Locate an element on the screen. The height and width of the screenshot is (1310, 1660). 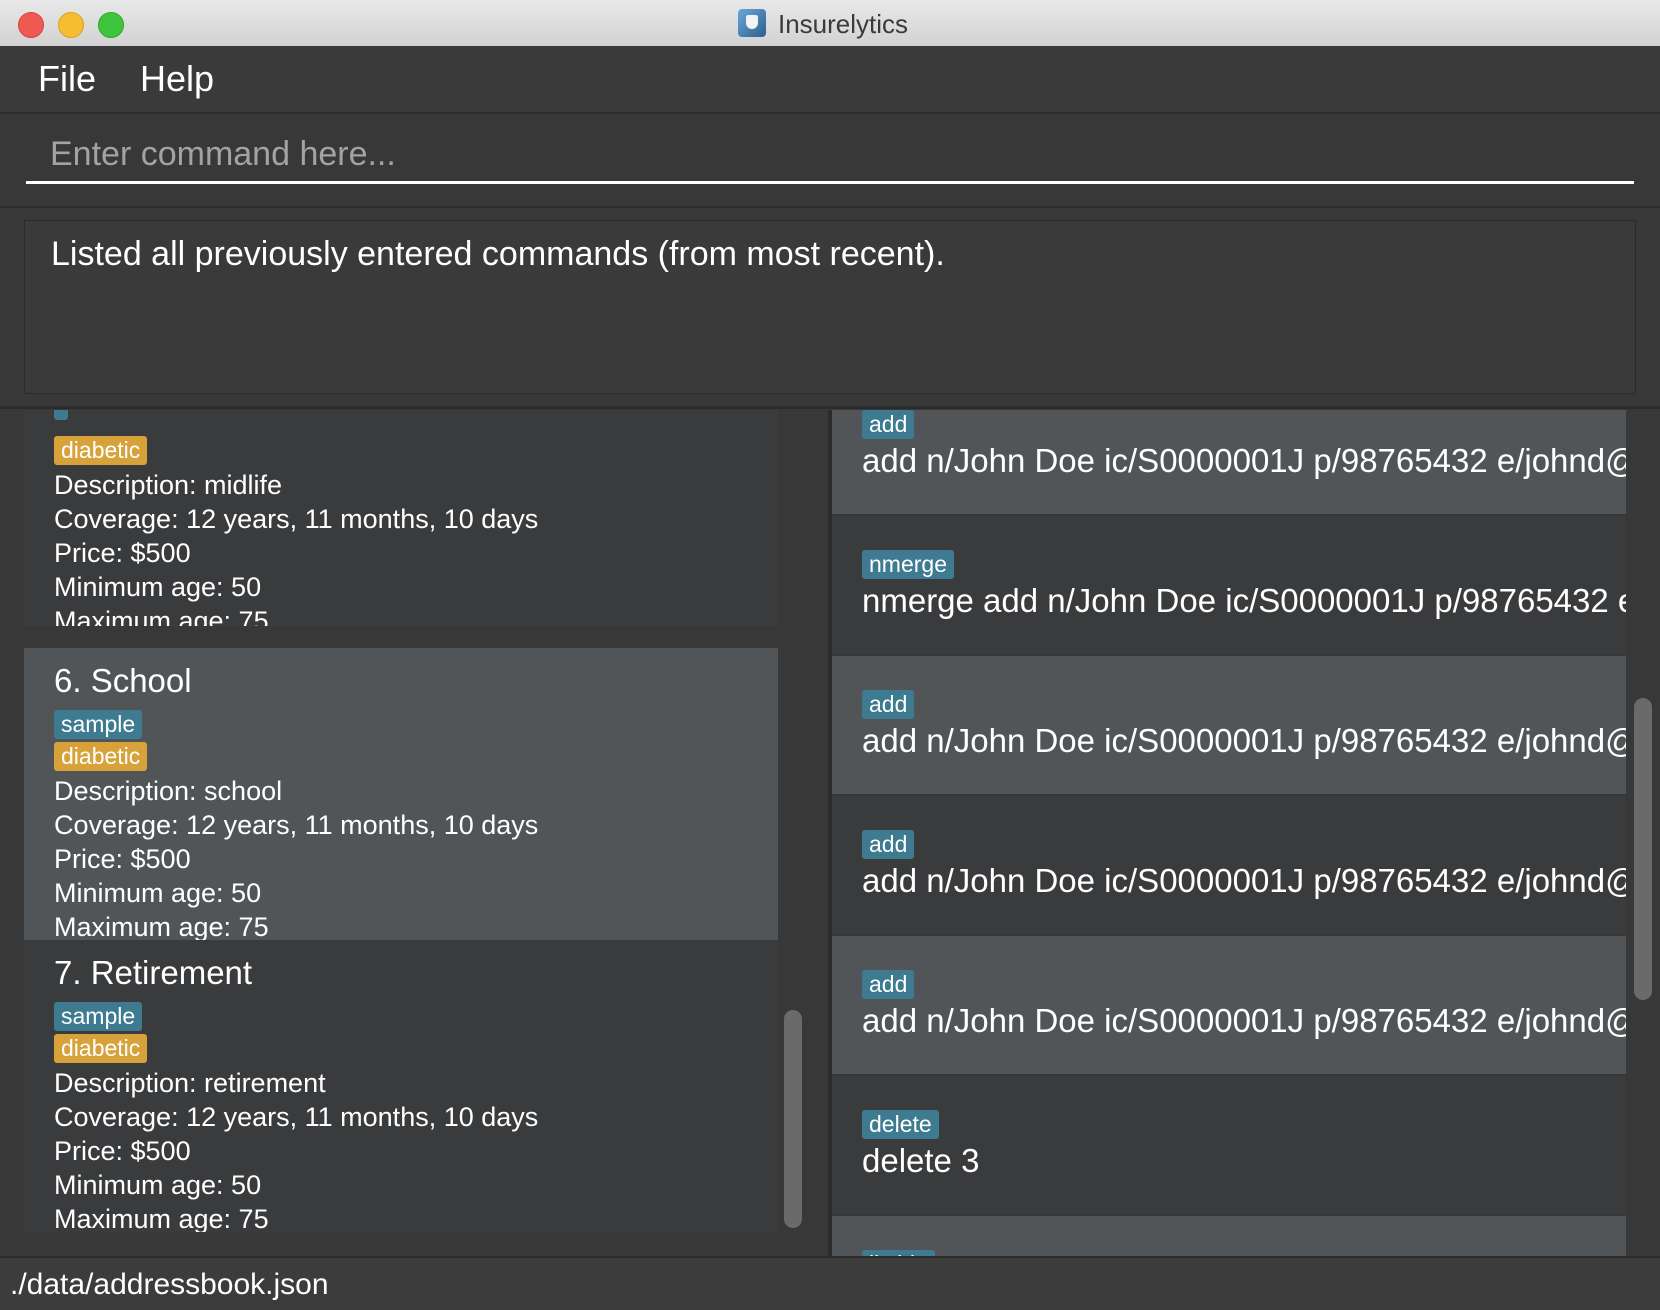
title-bar: Insurelytics is located at coordinates (830, 23).